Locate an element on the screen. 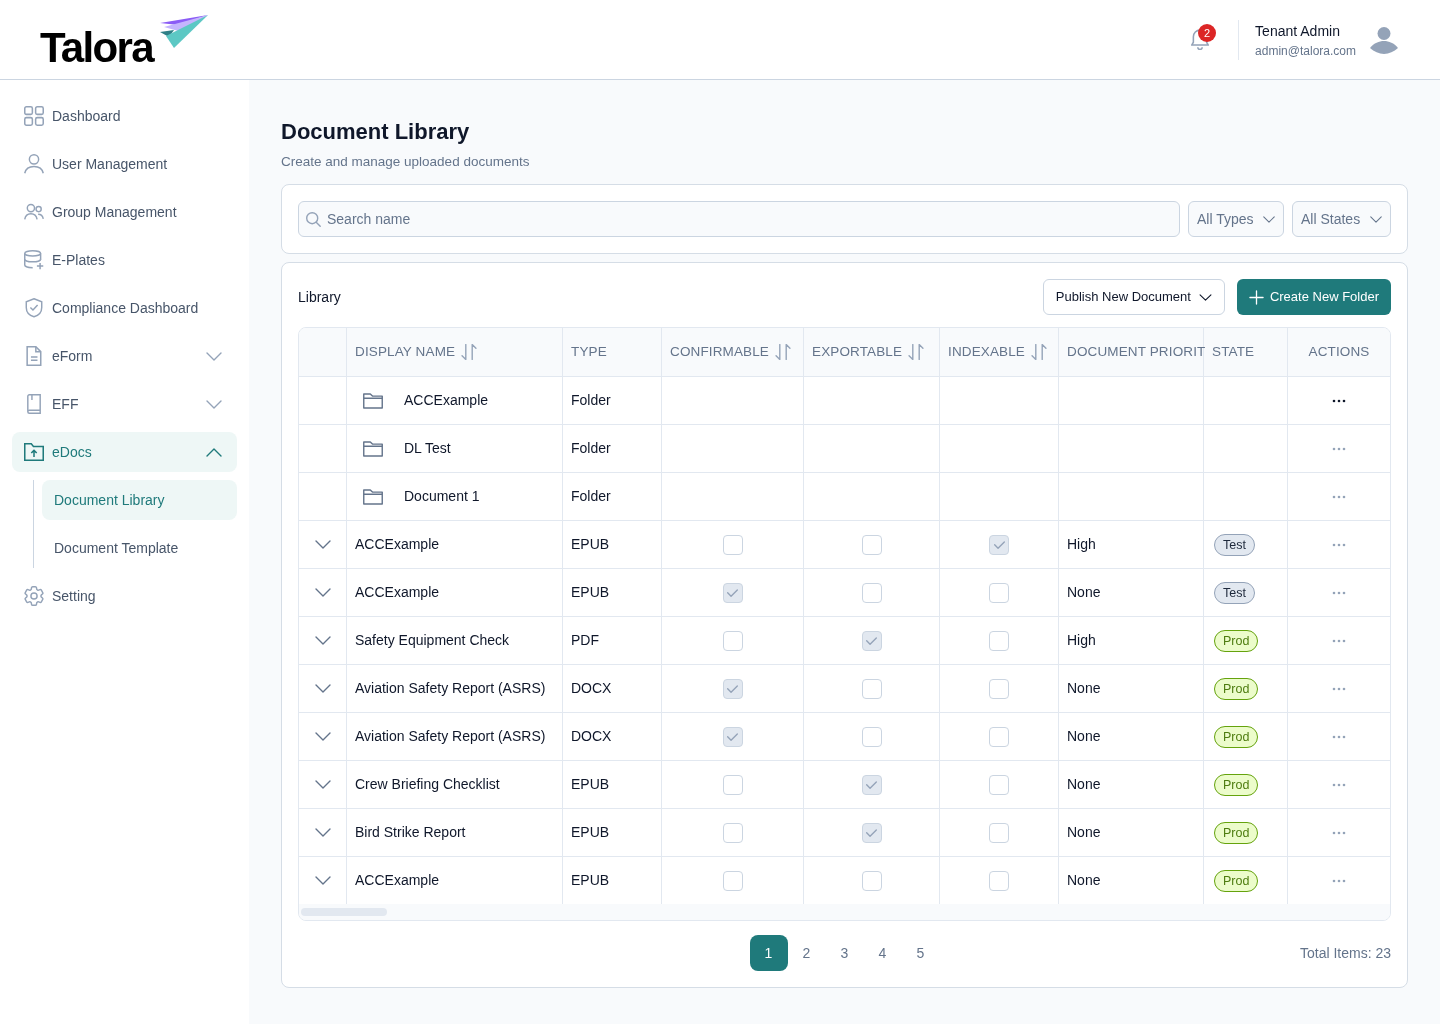  folder-name: ACCExample is located at coordinates (446, 400).